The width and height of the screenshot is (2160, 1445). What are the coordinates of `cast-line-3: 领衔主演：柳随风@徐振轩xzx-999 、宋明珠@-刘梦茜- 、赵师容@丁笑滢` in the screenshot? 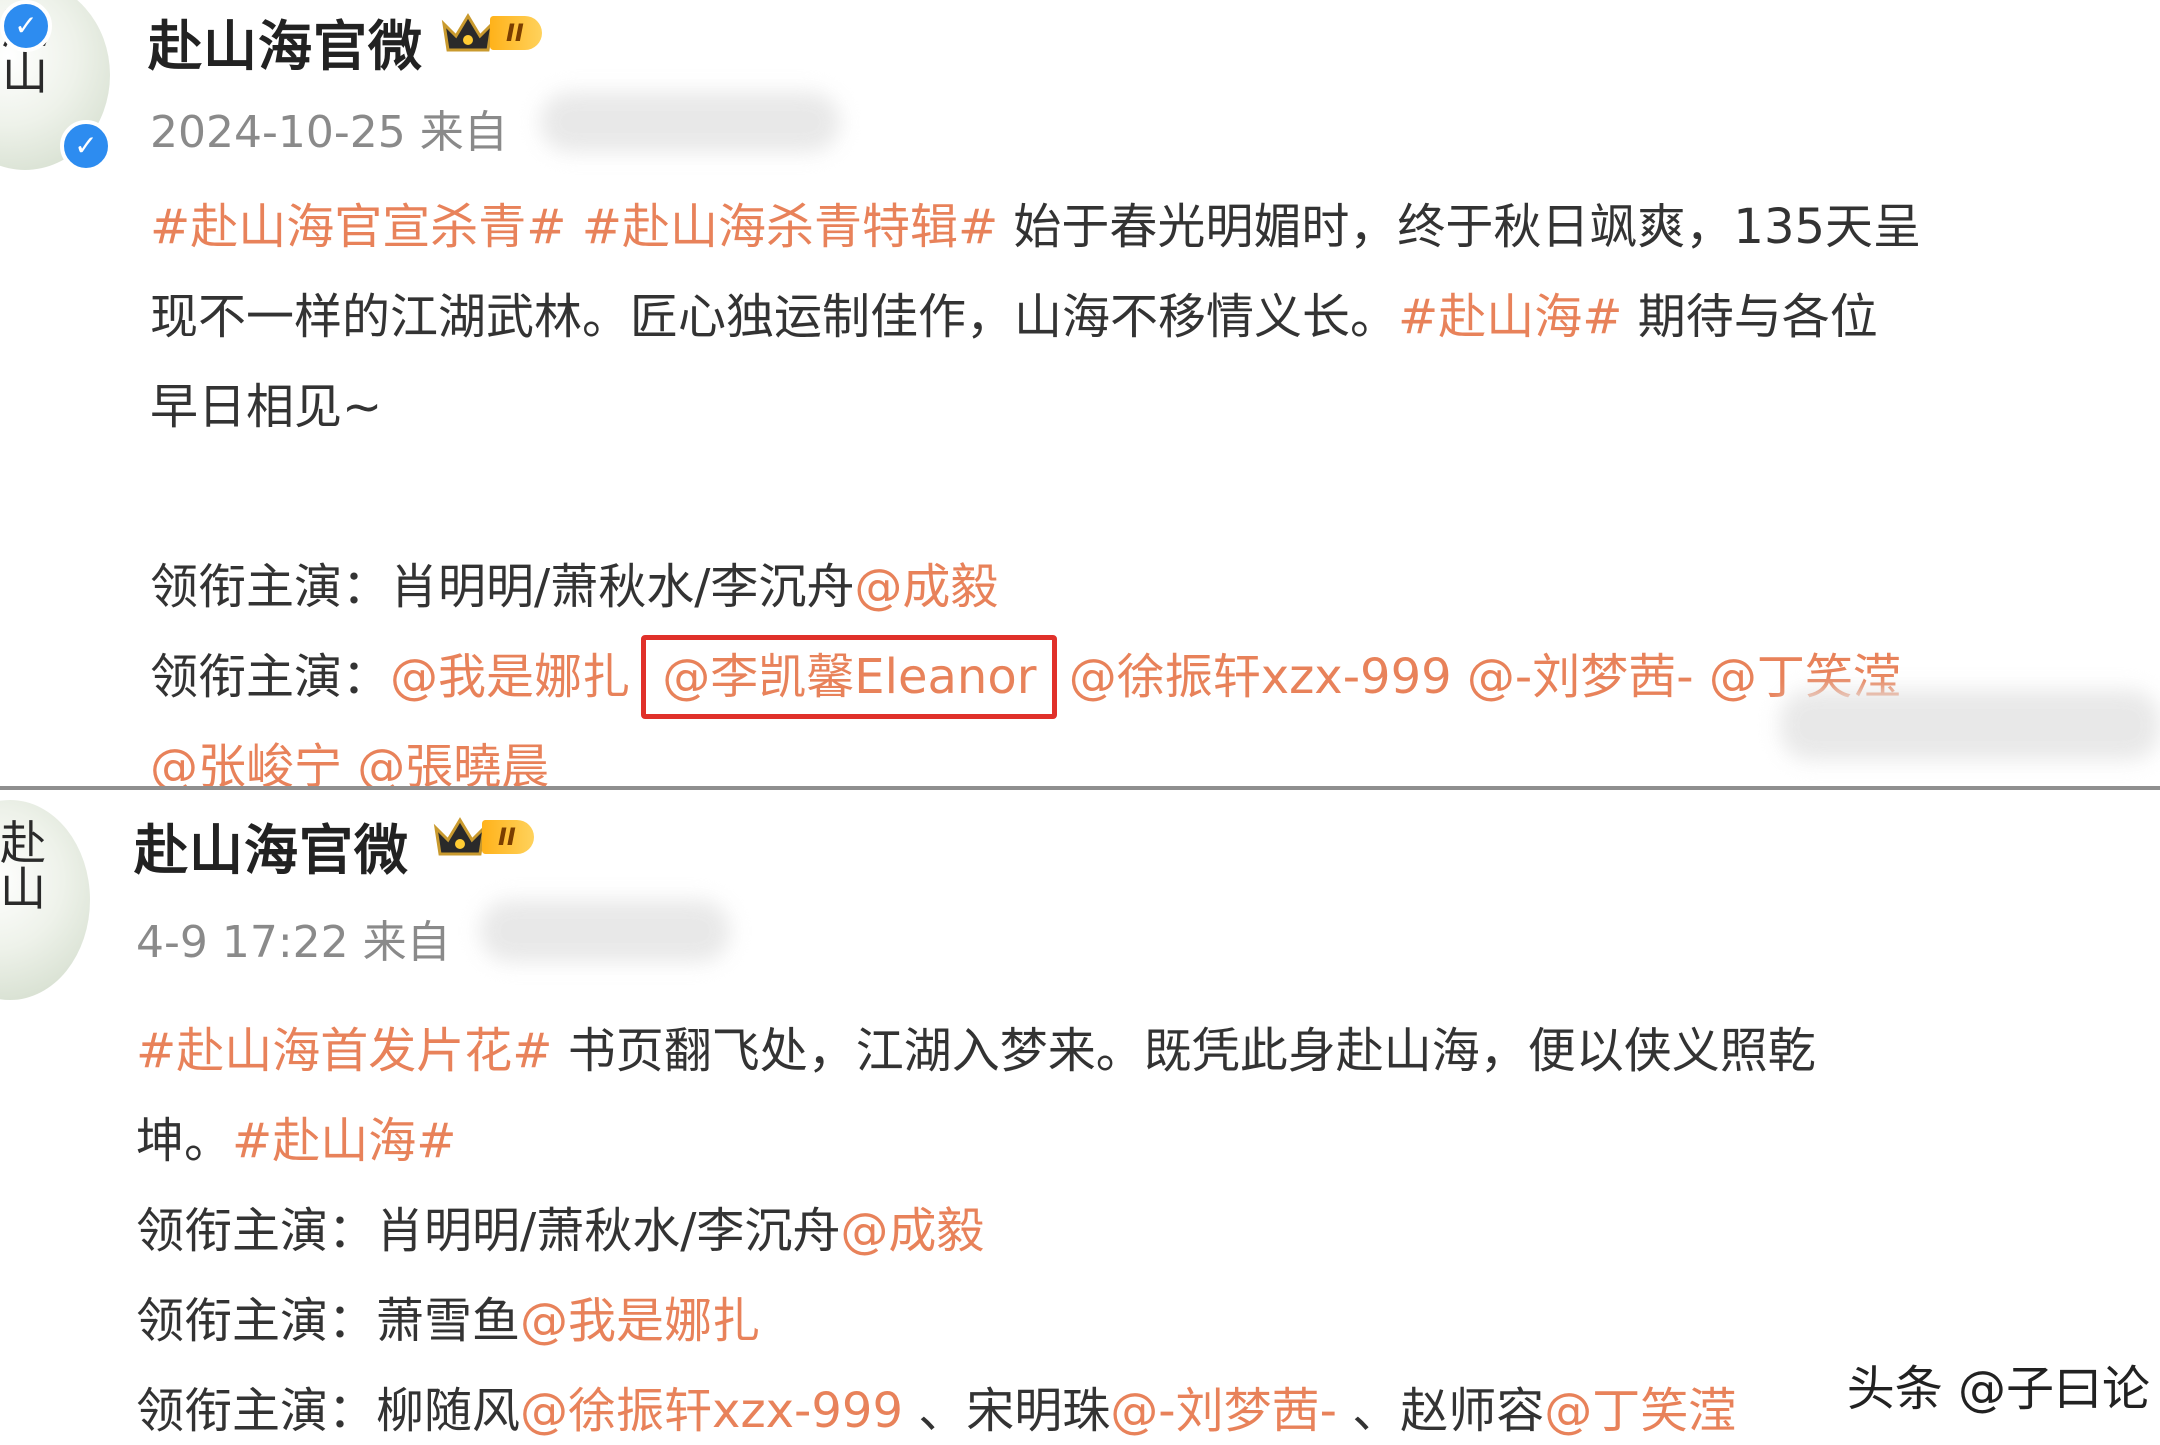 It's located at (1136, 1405).